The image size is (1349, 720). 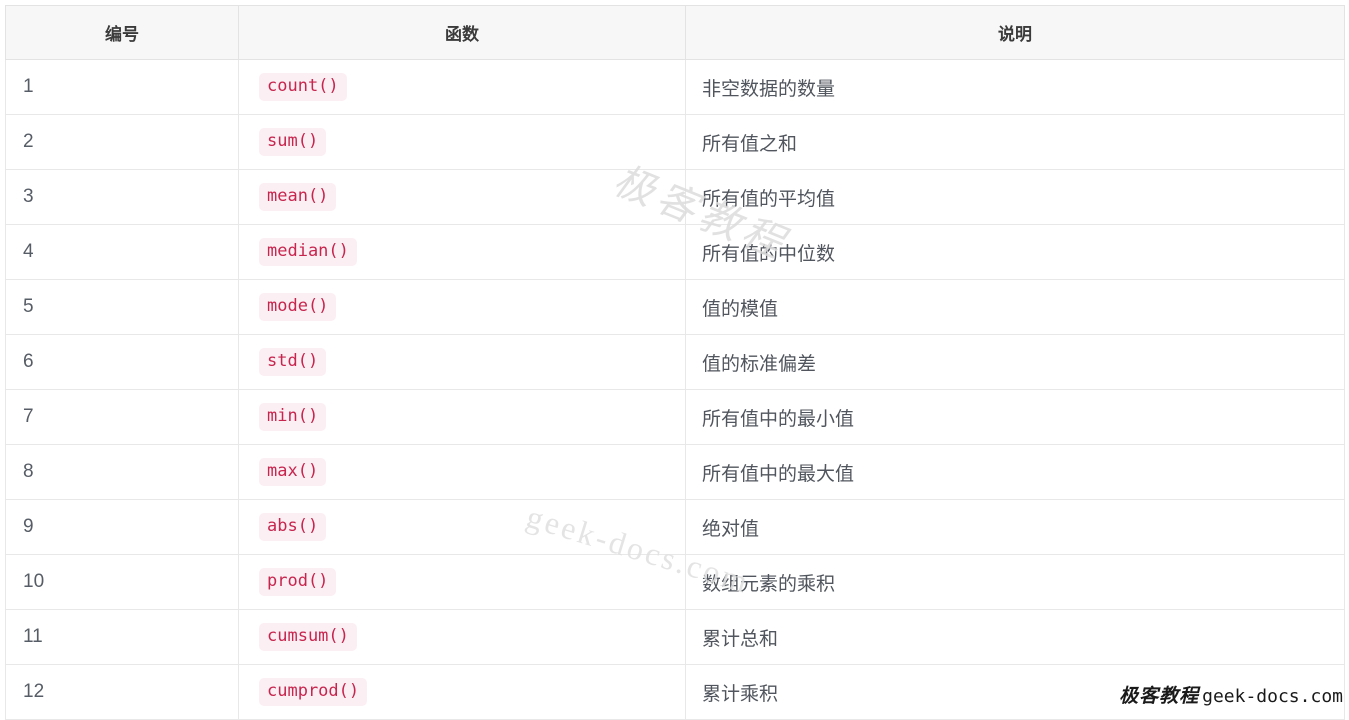 What do you see at coordinates (298, 582) in the screenshot?
I see `function-code-badge: prod()` at bounding box center [298, 582].